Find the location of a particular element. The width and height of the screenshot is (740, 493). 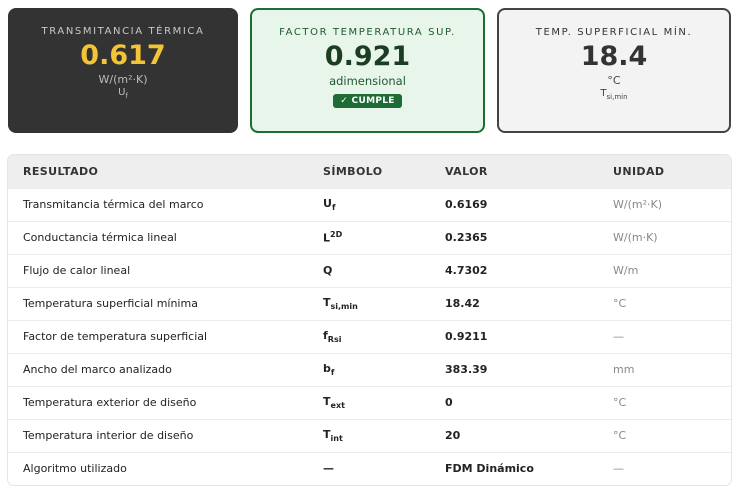

card-transmitancia: TRANSMITANCIA TÉRMICA 0.617 W/(m²·K) Uf is located at coordinates (123, 70).